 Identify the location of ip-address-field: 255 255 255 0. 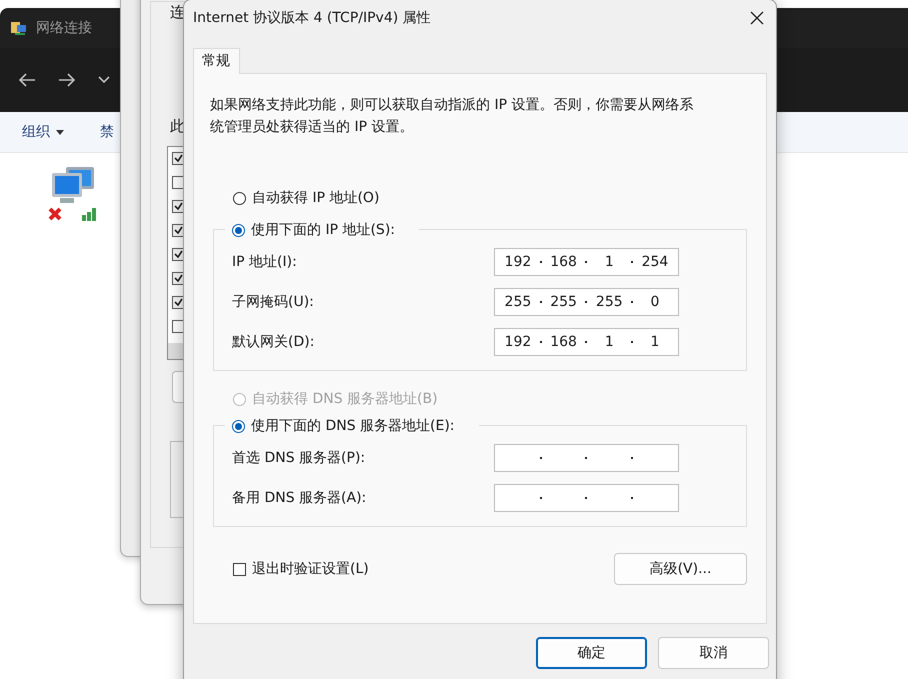
(586, 302).